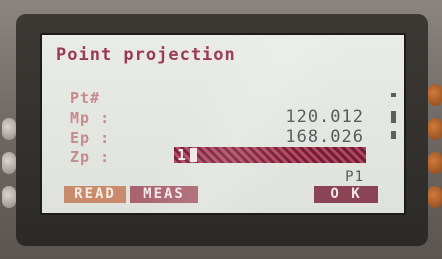  Describe the element at coordinates (95, 194) in the screenshot. I see `read-button: READ` at that location.